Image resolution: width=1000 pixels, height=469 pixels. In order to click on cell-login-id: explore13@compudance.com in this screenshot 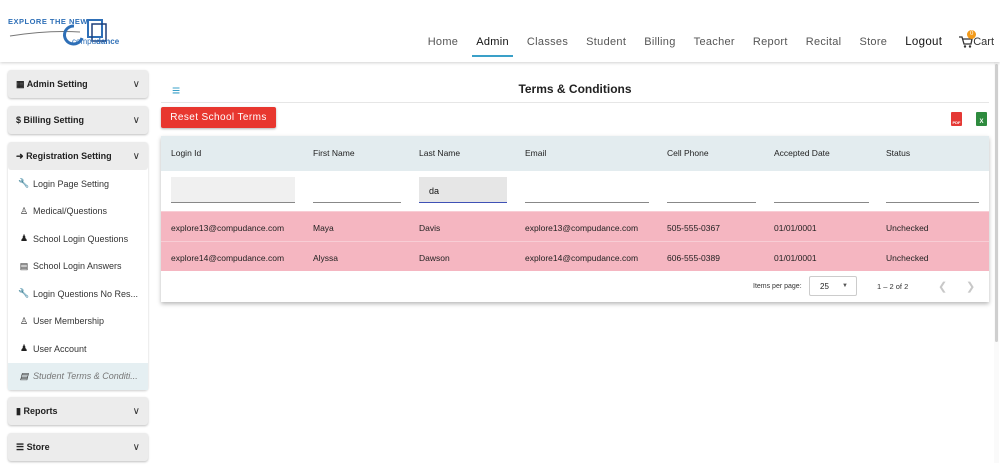, I will do `click(228, 228)`.